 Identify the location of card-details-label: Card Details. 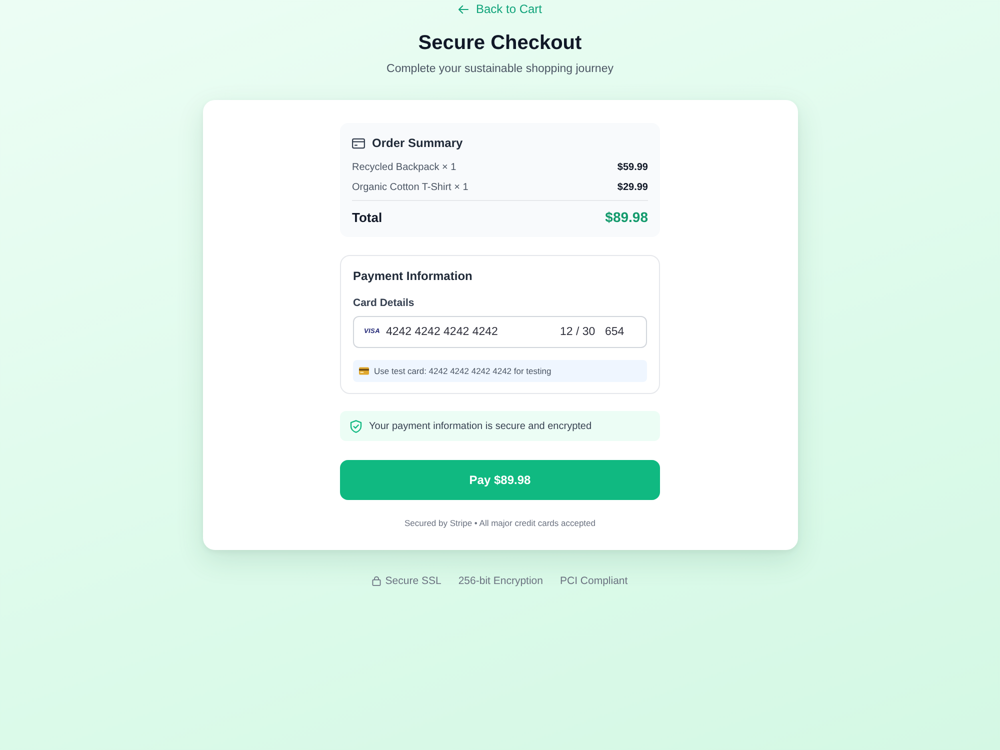
(384, 303).